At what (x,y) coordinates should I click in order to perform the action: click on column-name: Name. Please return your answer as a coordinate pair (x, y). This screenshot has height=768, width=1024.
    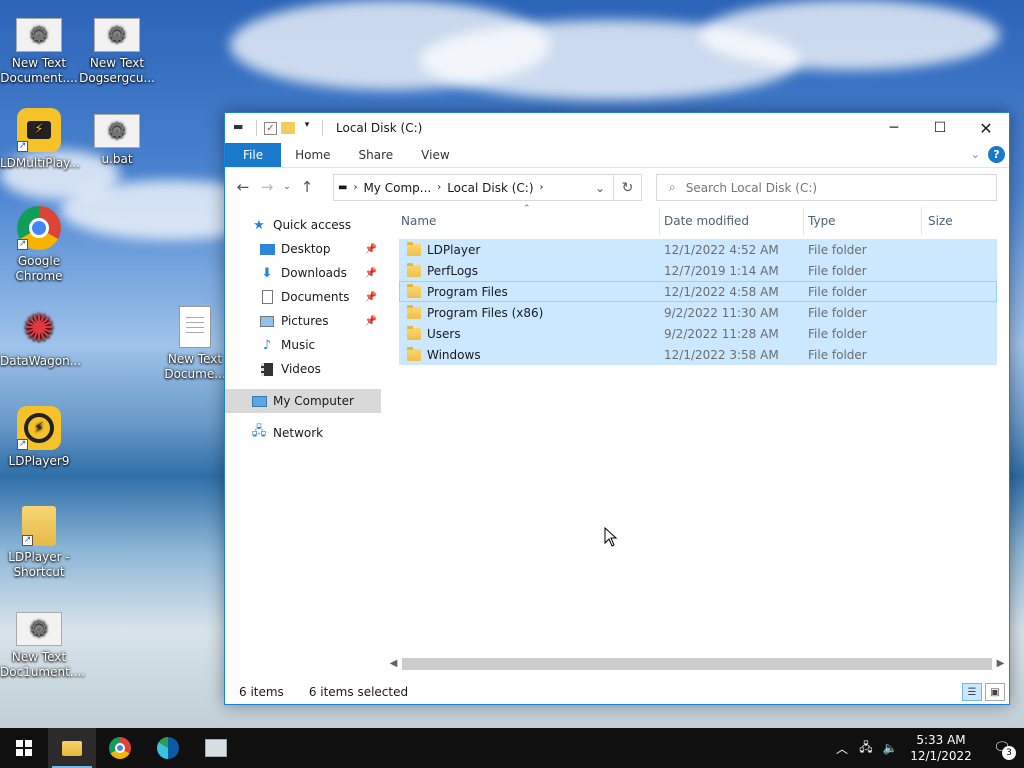
    Looking at the image, I should click on (522, 221).